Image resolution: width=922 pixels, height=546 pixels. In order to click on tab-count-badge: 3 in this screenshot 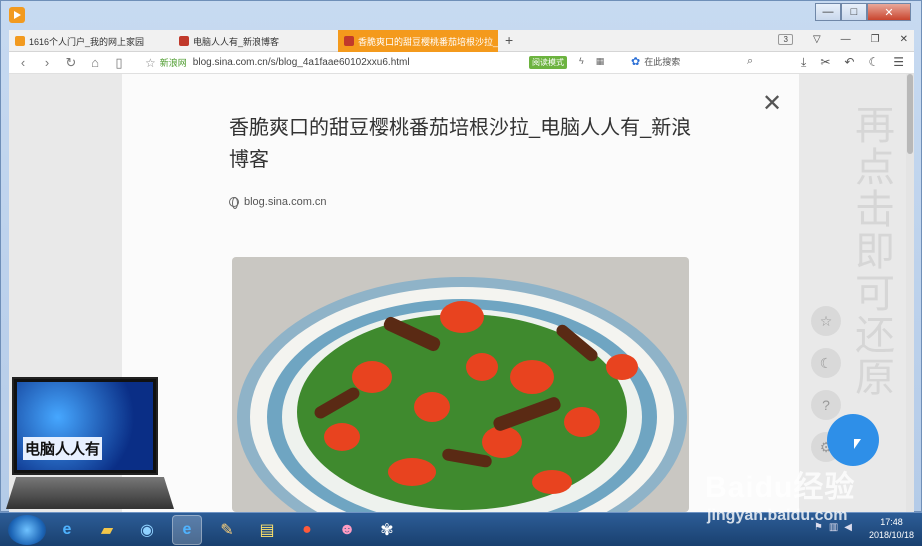, I will do `click(785, 39)`.